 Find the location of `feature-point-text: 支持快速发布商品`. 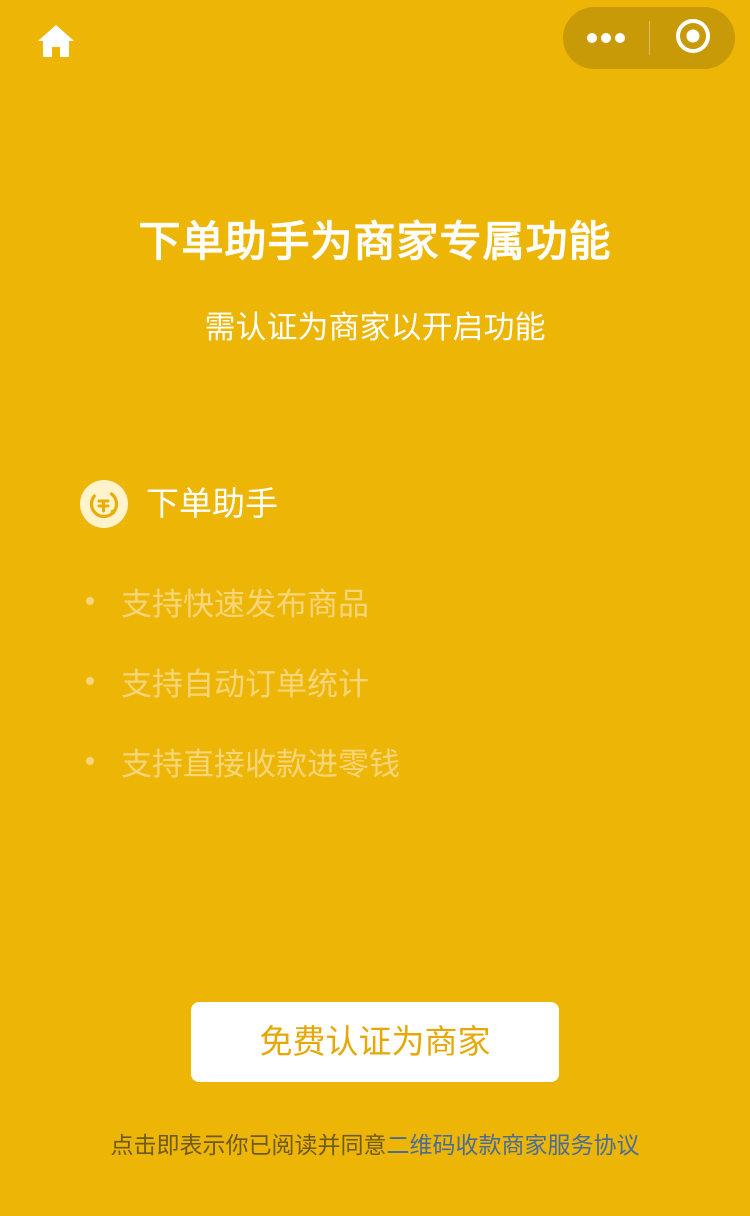

feature-point-text: 支持快速发布商品 is located at coordinates (245, 604).